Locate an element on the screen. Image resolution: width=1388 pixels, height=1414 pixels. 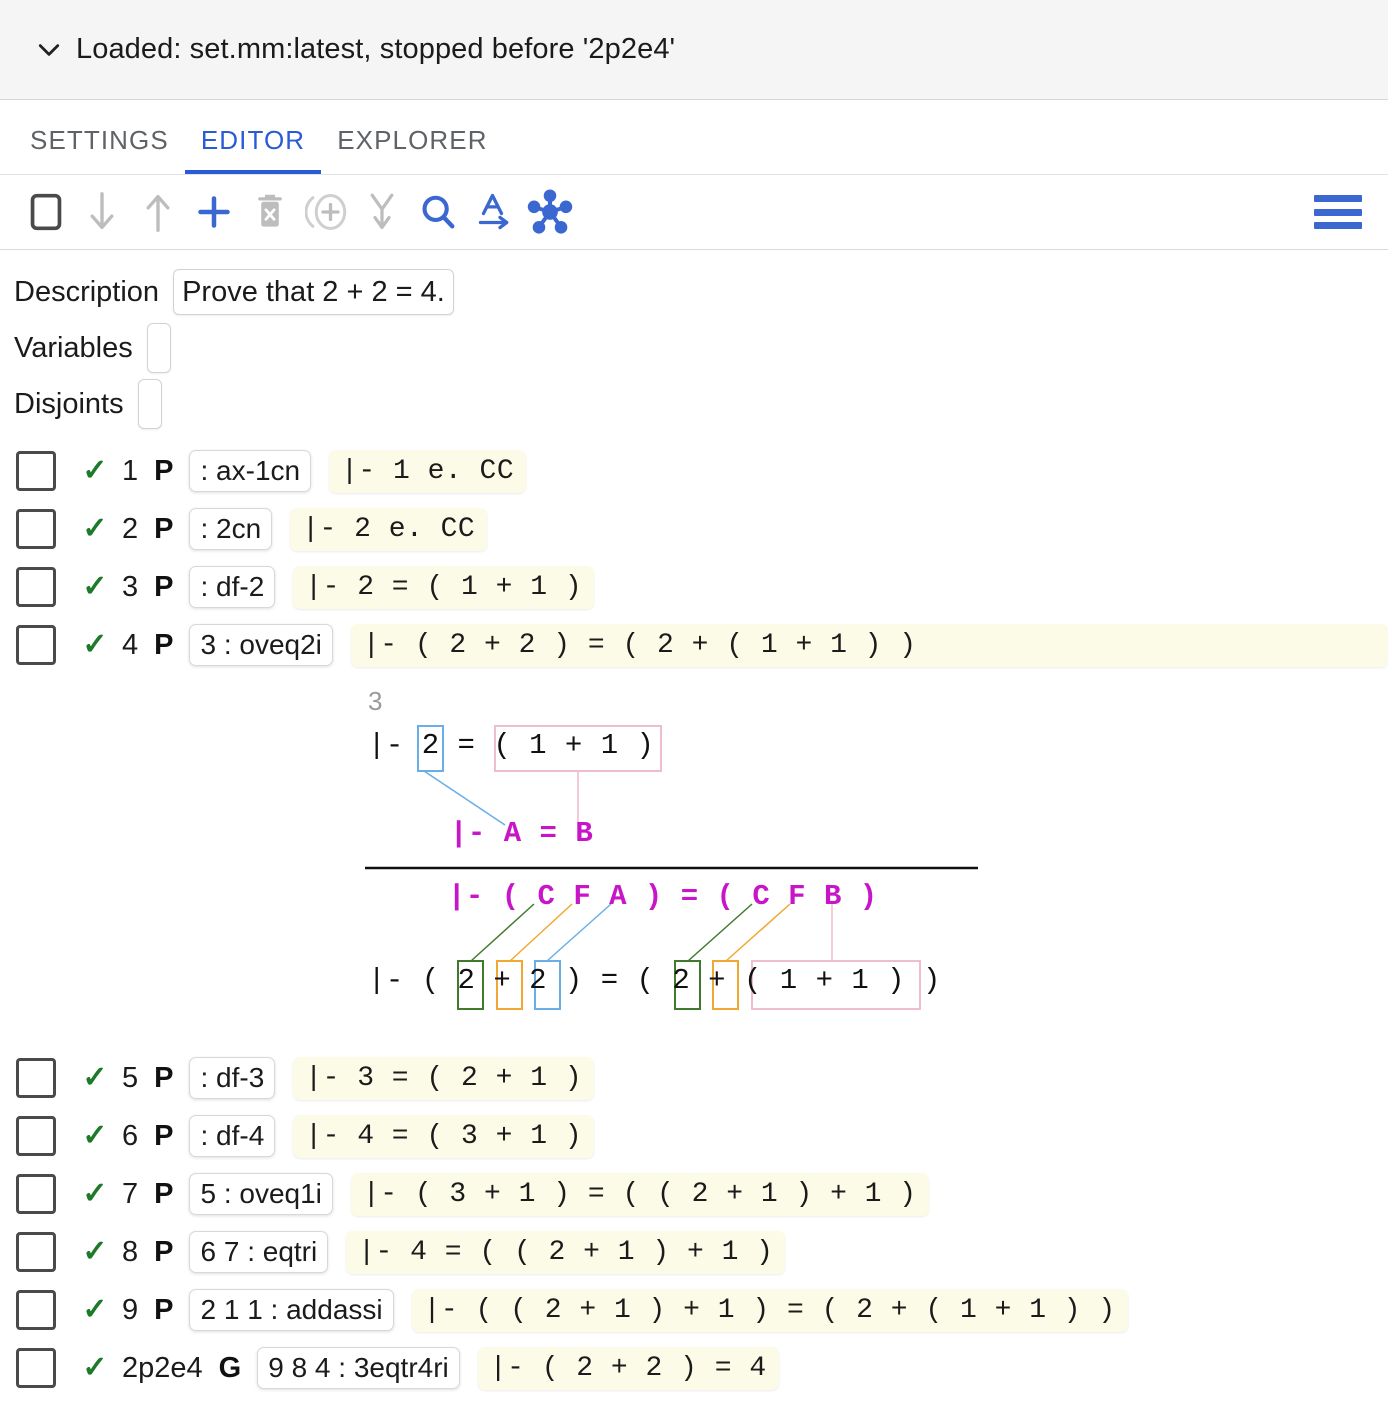
step-justification: : df-2 is located at coordinates (232, 587).